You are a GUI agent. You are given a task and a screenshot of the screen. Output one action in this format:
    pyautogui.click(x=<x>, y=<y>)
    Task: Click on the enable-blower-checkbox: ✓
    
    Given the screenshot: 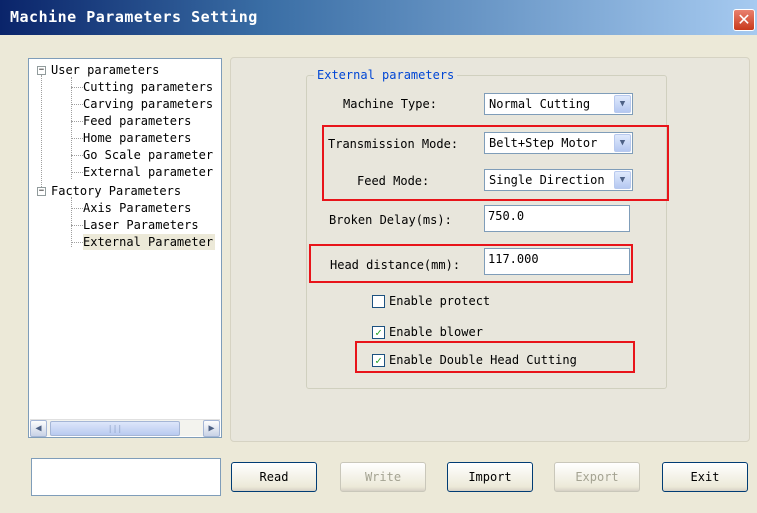 What is the action you would take?
    pyautogui.click(x=378, y=332)
    